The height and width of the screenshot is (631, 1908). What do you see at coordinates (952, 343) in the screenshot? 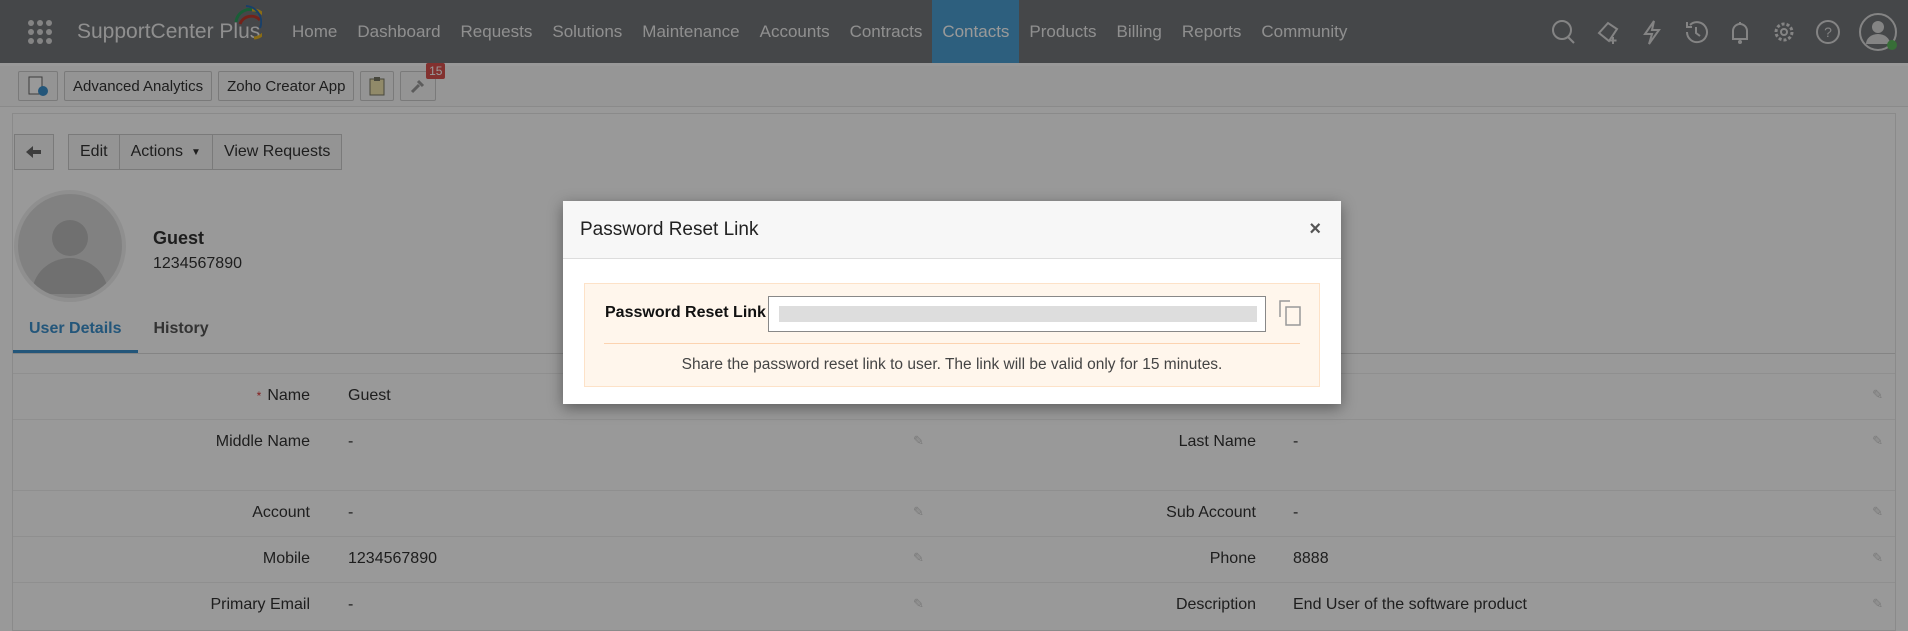
I see `divider` at bounding box center [952, 343].